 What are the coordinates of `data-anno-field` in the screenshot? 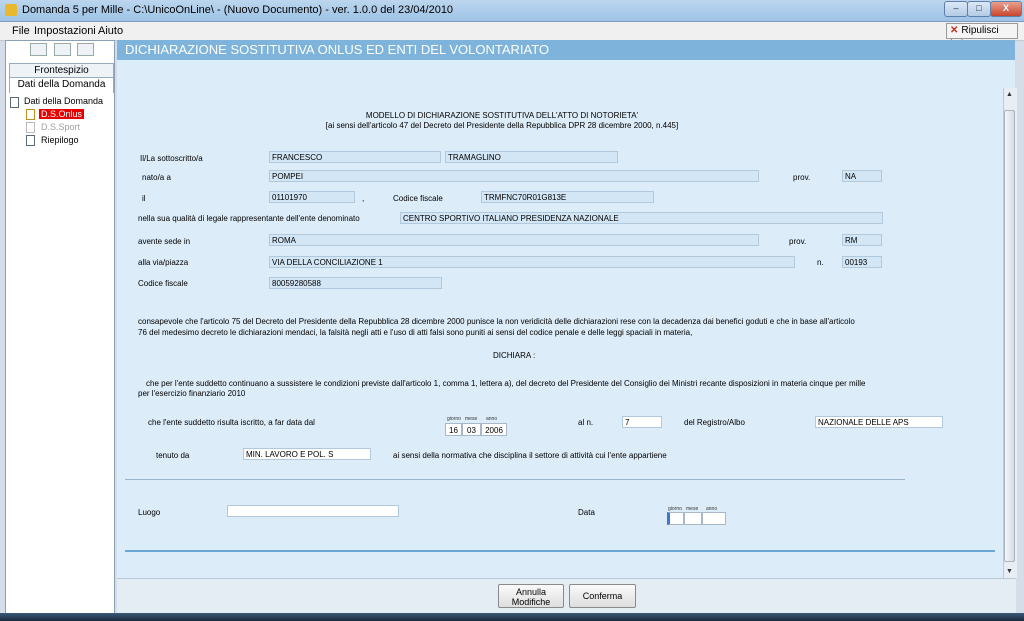 It's located at (714, 518).